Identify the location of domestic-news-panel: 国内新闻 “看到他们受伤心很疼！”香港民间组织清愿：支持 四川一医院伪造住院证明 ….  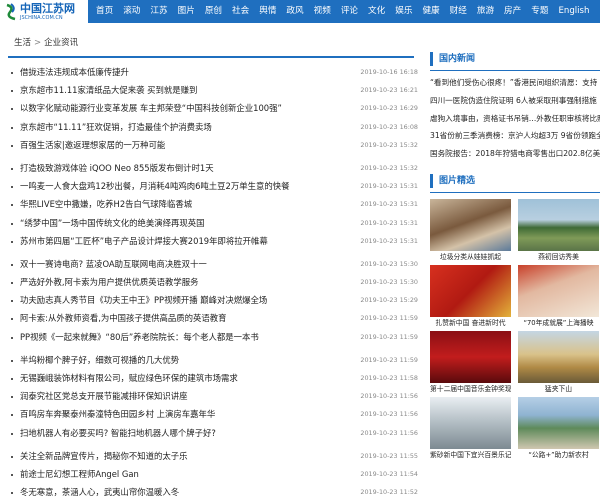
(515, 107).